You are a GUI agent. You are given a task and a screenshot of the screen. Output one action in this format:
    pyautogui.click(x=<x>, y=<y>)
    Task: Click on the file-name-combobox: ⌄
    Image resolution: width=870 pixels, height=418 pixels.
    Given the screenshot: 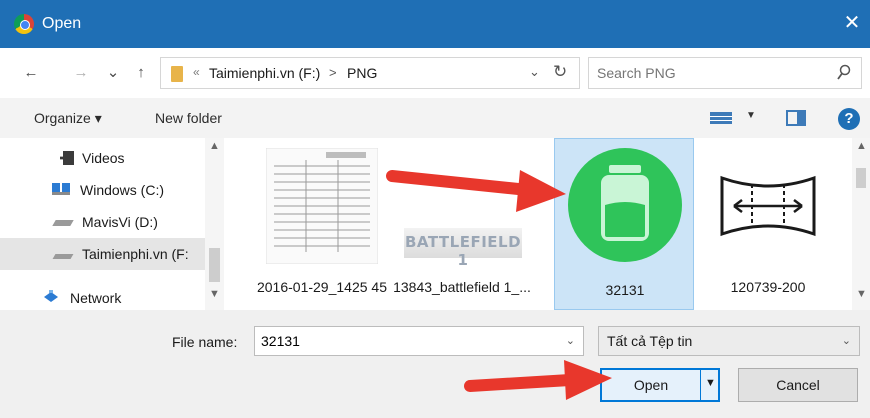 What is the action you would take?
    pyautogui.click(x=419, y=341)
    